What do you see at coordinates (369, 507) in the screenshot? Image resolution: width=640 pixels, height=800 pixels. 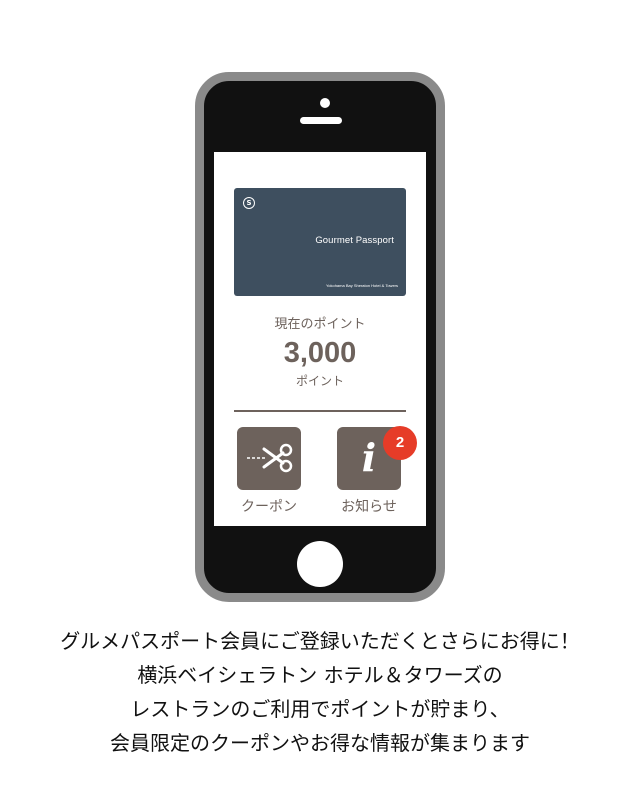 I see `info-label: お知らせ` at bounding box center [369, 507].